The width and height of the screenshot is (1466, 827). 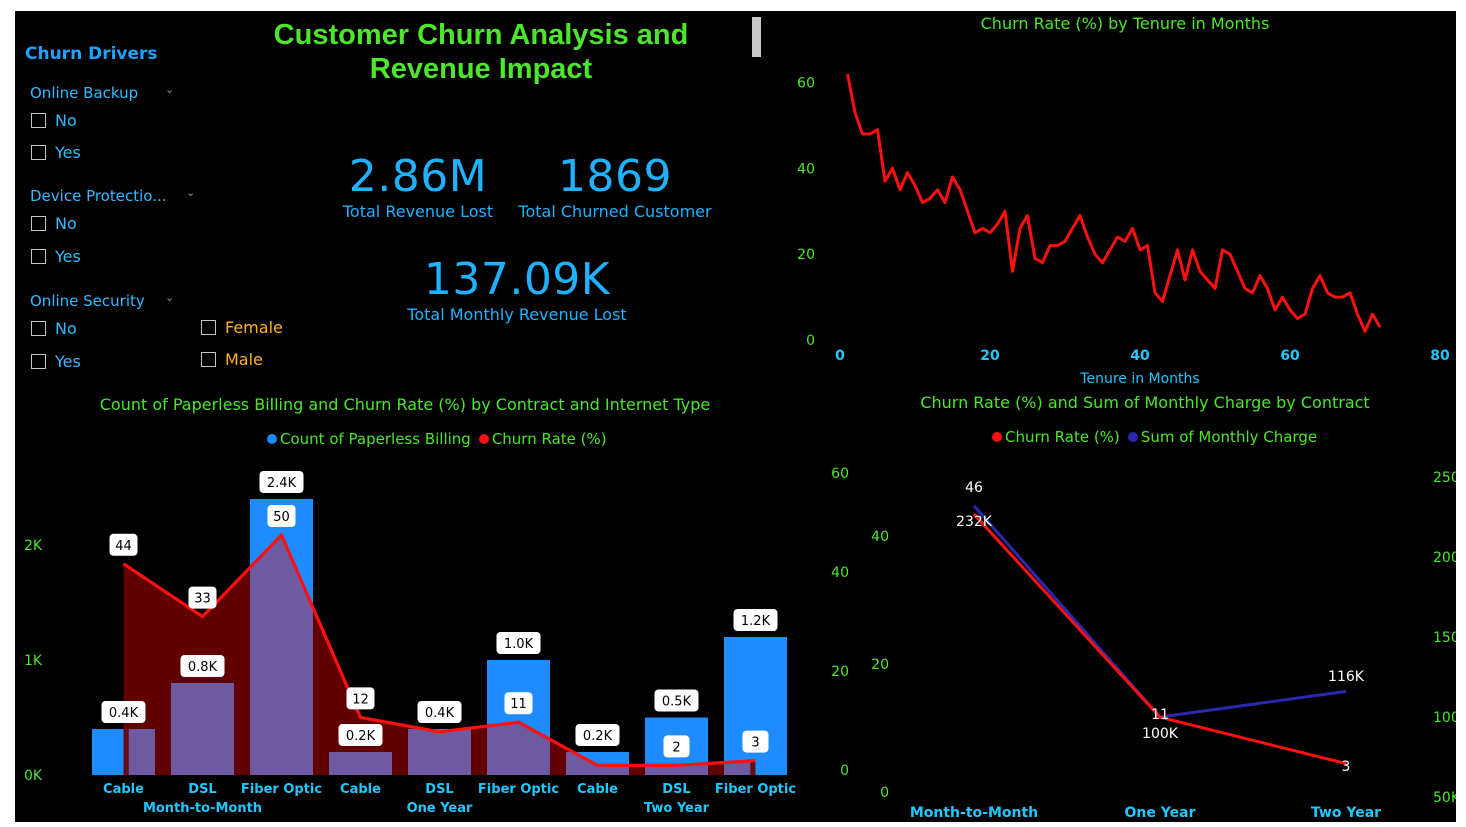 I want to click on filter-online-backup-label: Online Backup, so click(x=84, y=93).